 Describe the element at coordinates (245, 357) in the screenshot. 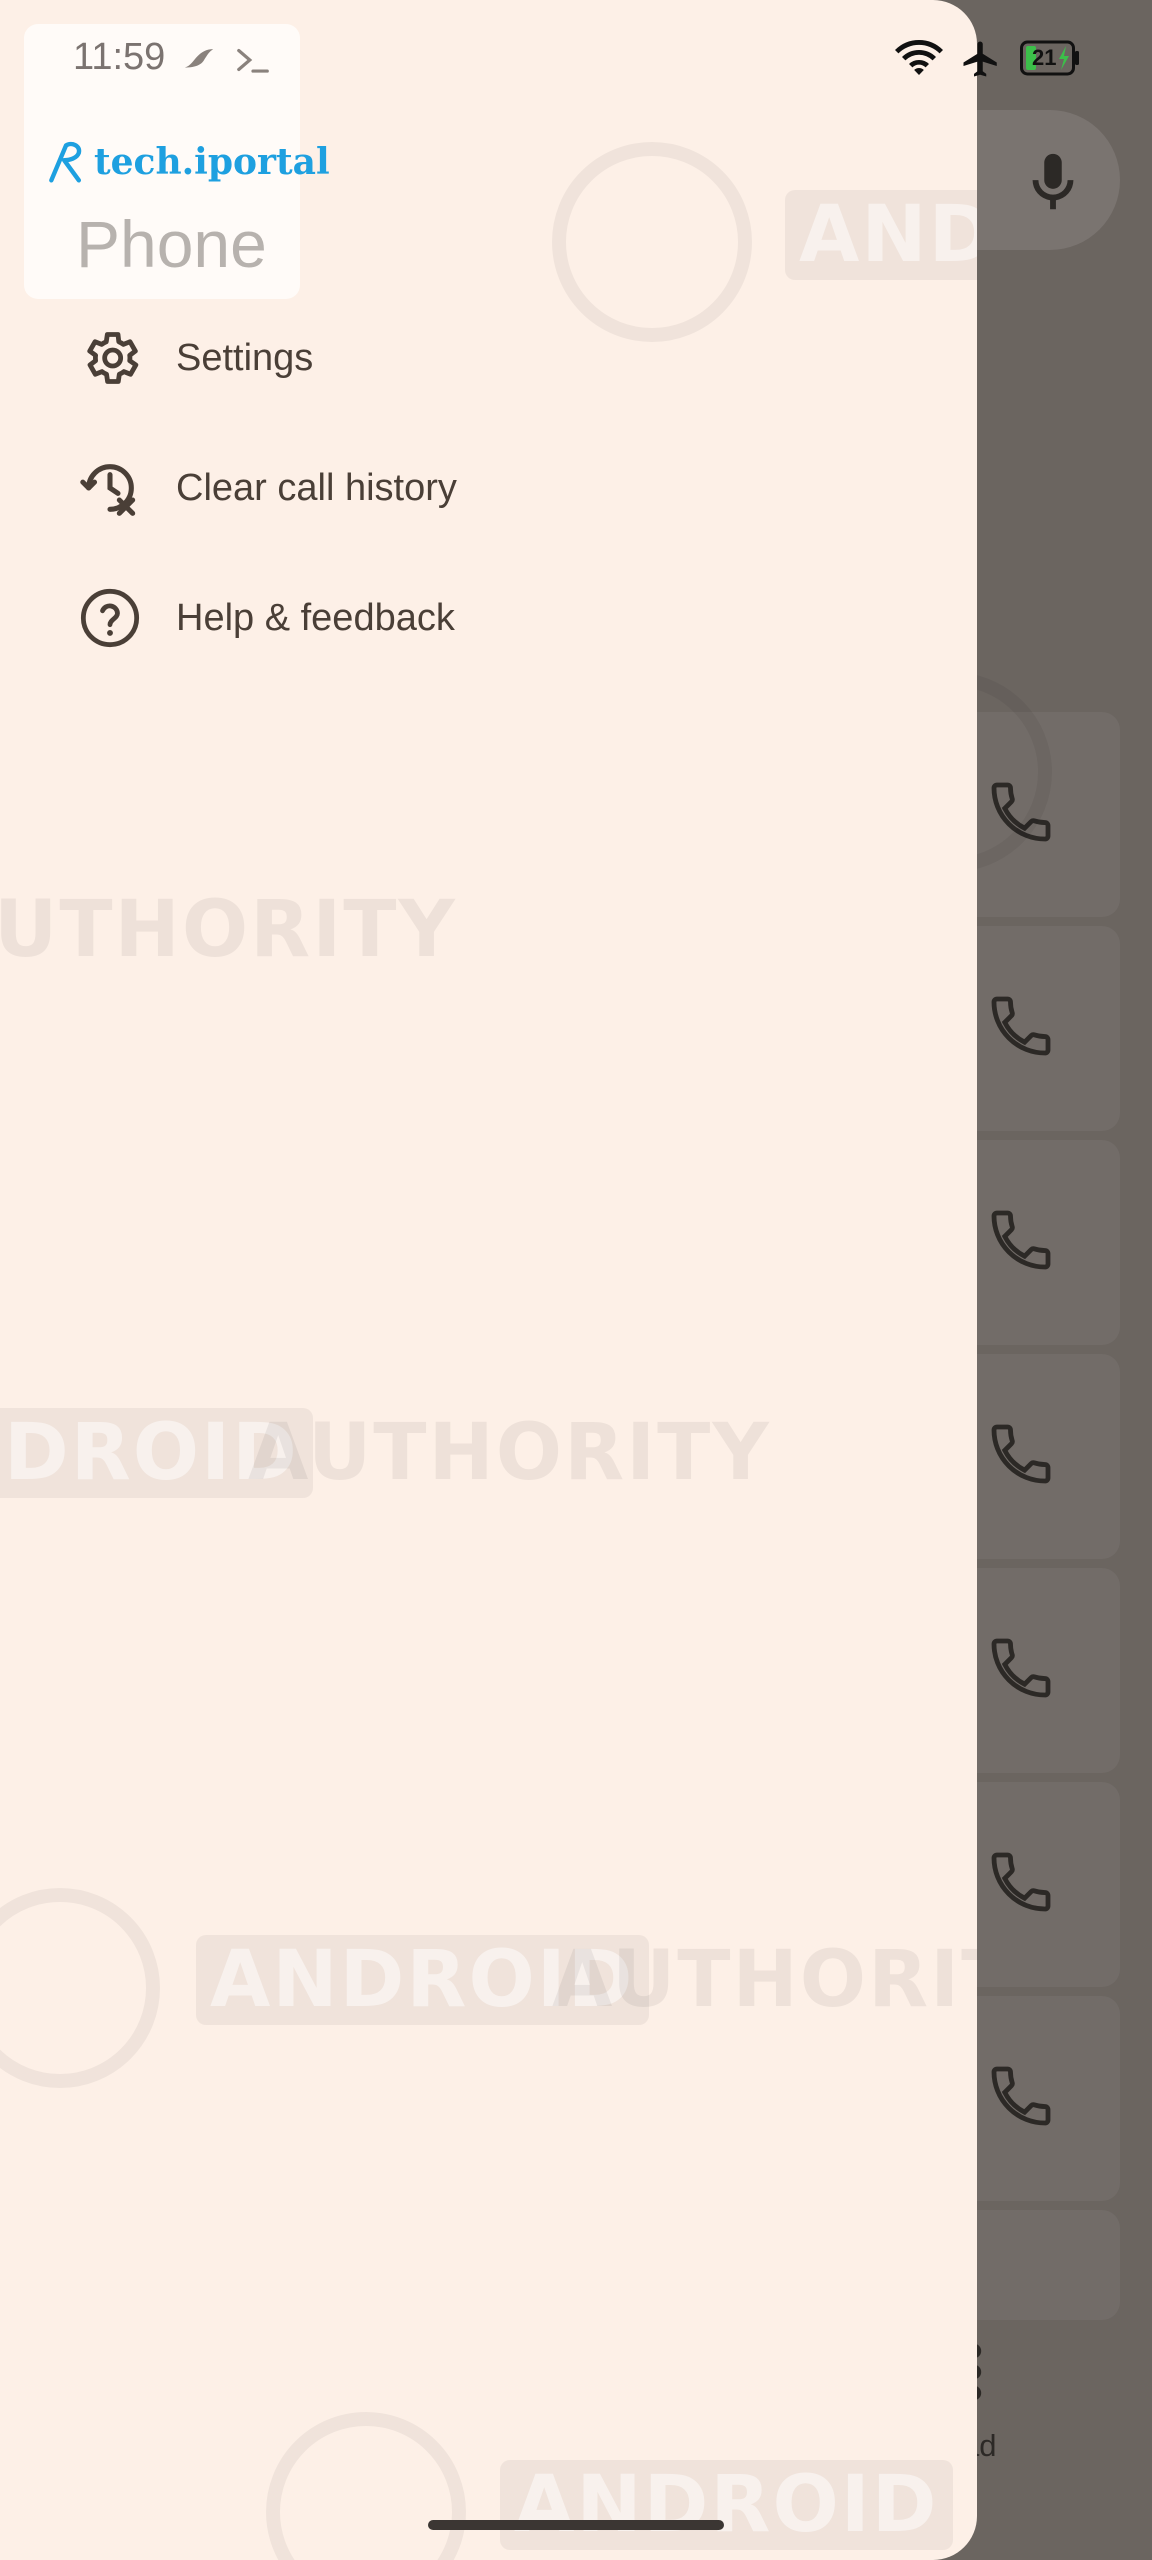

I see `menu-item-label: Settings` at that location.